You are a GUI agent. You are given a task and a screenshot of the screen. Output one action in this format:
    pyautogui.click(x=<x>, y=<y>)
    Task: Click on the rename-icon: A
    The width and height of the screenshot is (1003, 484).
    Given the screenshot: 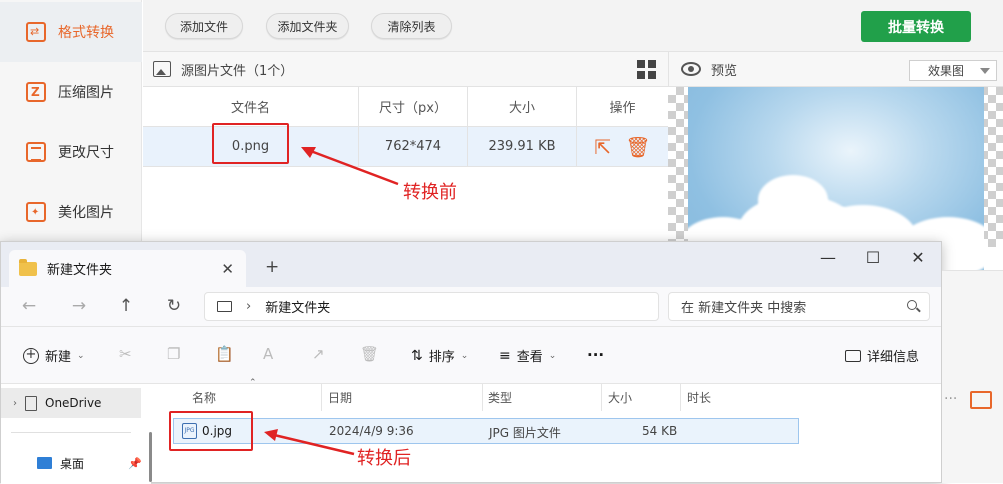 What is the action you would take?
    pyautogui.click(x=271, y=354)
    